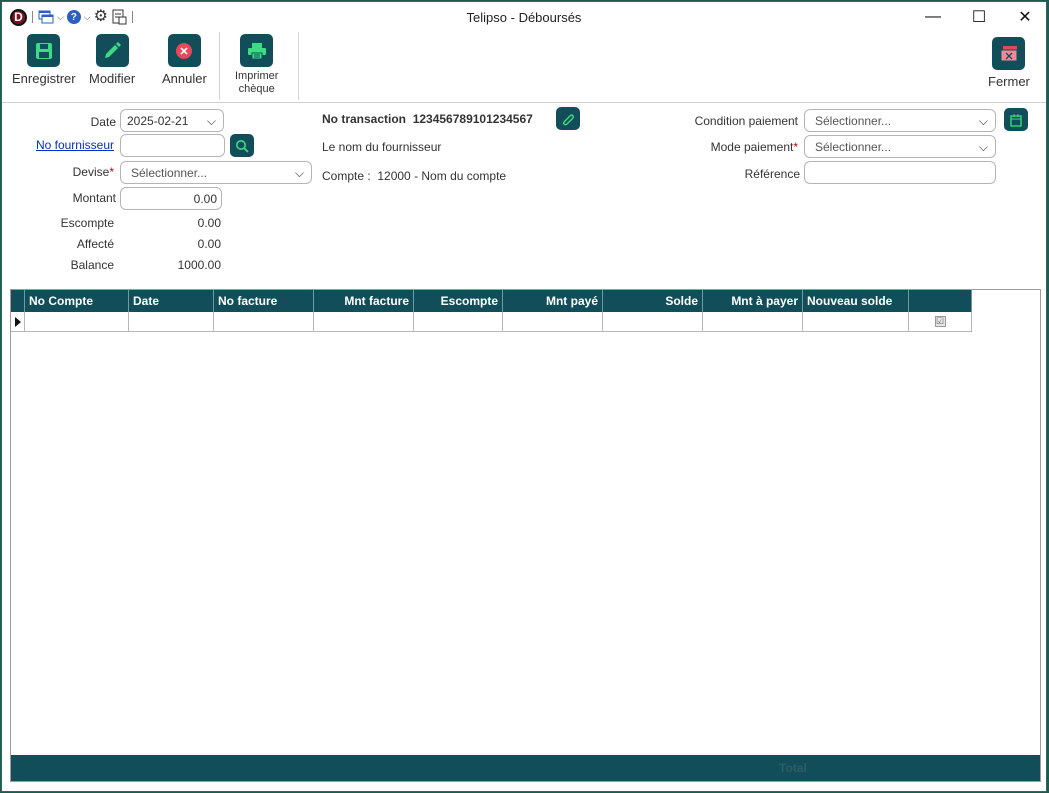 Image resolution: width=1049 pixels, height=793 pixels. I want to click on print-cheque-button: Imprimer chèque, so click(256, 65).